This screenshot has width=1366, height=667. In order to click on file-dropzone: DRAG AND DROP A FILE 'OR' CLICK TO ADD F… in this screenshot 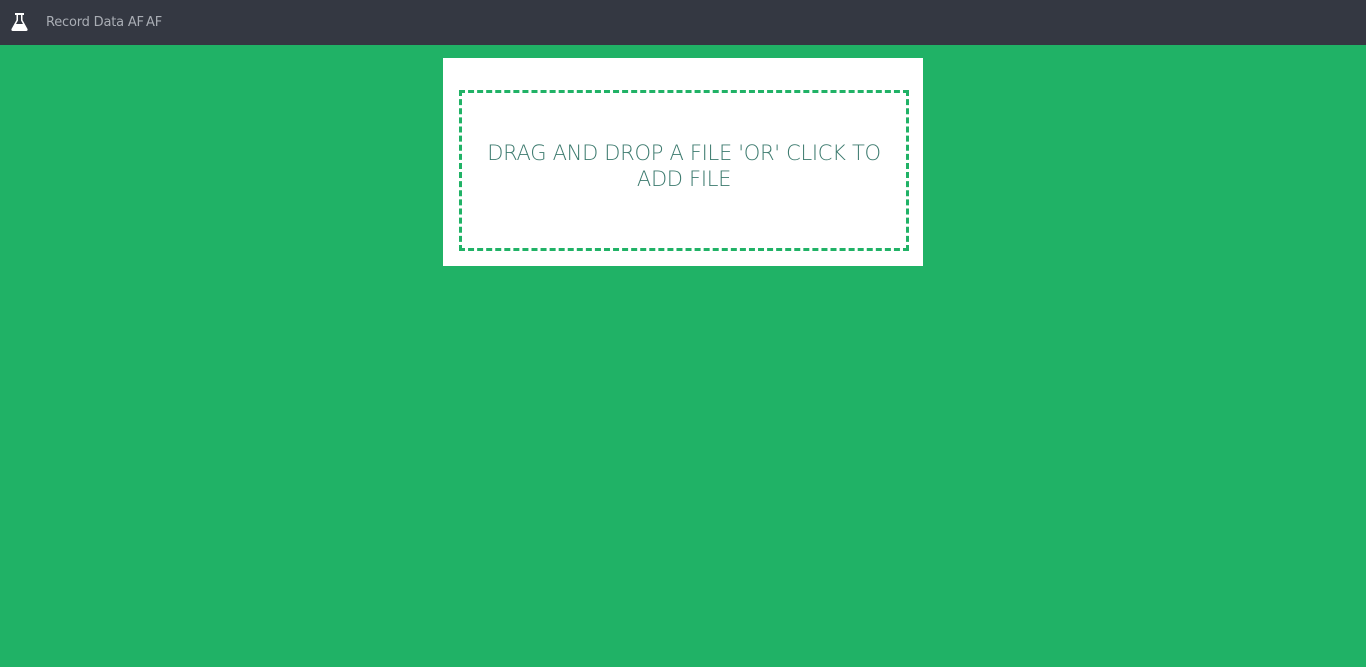, I will do `click(684, 170)`.